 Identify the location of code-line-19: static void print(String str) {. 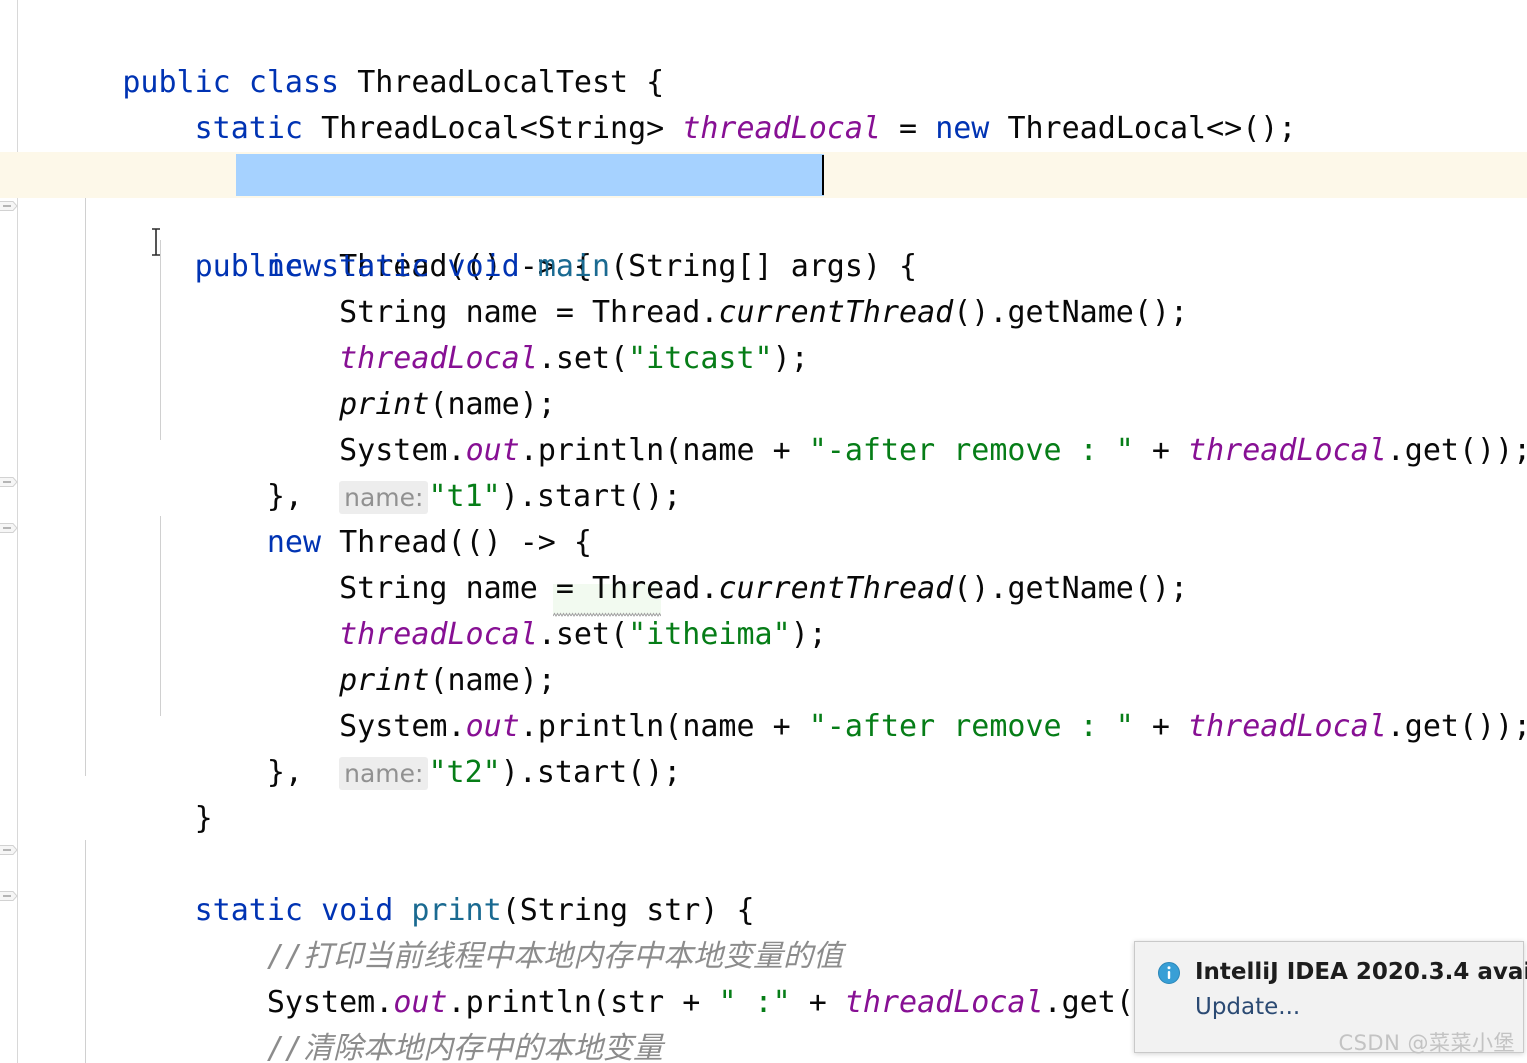
(377, 885).